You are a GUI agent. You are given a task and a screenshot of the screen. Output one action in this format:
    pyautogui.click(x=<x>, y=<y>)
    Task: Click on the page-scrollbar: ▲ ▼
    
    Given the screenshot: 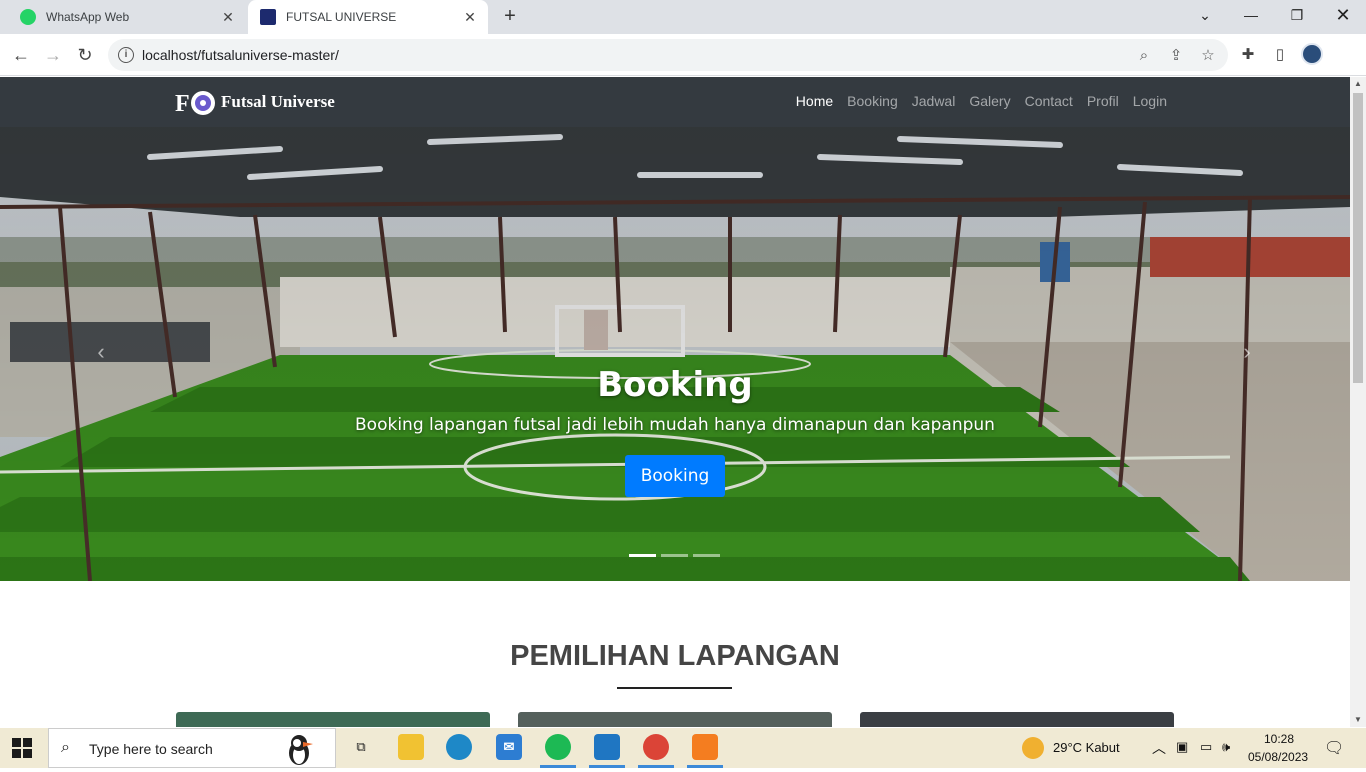 What is the action you would take?
    pyautogui.click(x=1358, y=402)
    